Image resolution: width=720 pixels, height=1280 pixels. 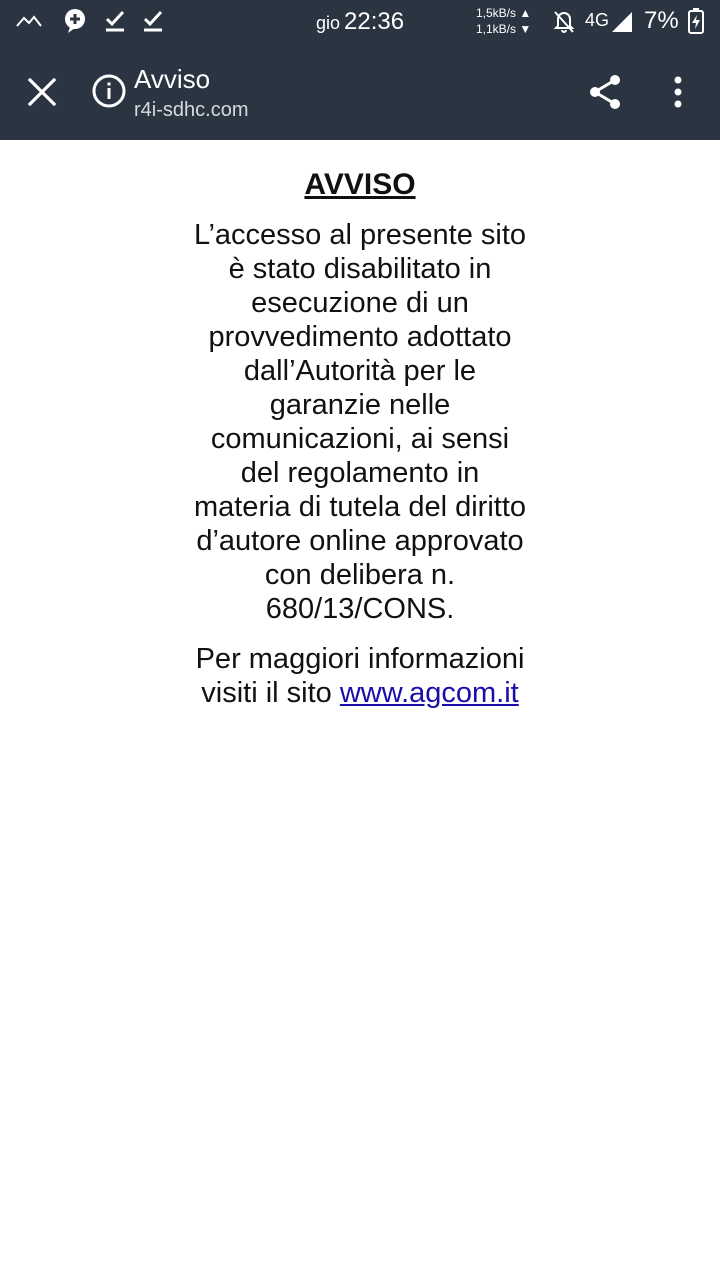 What do you see at coordinates (503, 21) in the screenshot?
I see `network-speed: 1,5kB/s ▲ 1,1kB/s ▼` at bounding box center [503, 21].